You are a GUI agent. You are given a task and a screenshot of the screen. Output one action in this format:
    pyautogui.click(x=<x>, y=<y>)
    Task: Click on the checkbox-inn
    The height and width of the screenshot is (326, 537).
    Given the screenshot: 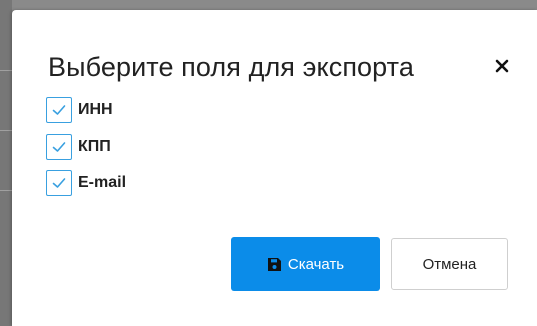 What is the action you would take?
    pyautogui.click(x=59, y=110)
    